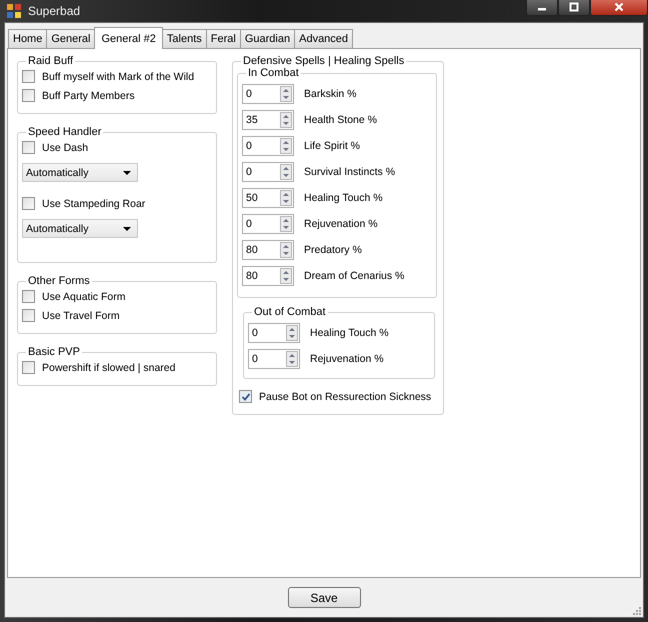 The image size is (648, 622). Describe the element at coordinates (54, 11) in the screenshot. I see `window-title: Superbad` at that location.